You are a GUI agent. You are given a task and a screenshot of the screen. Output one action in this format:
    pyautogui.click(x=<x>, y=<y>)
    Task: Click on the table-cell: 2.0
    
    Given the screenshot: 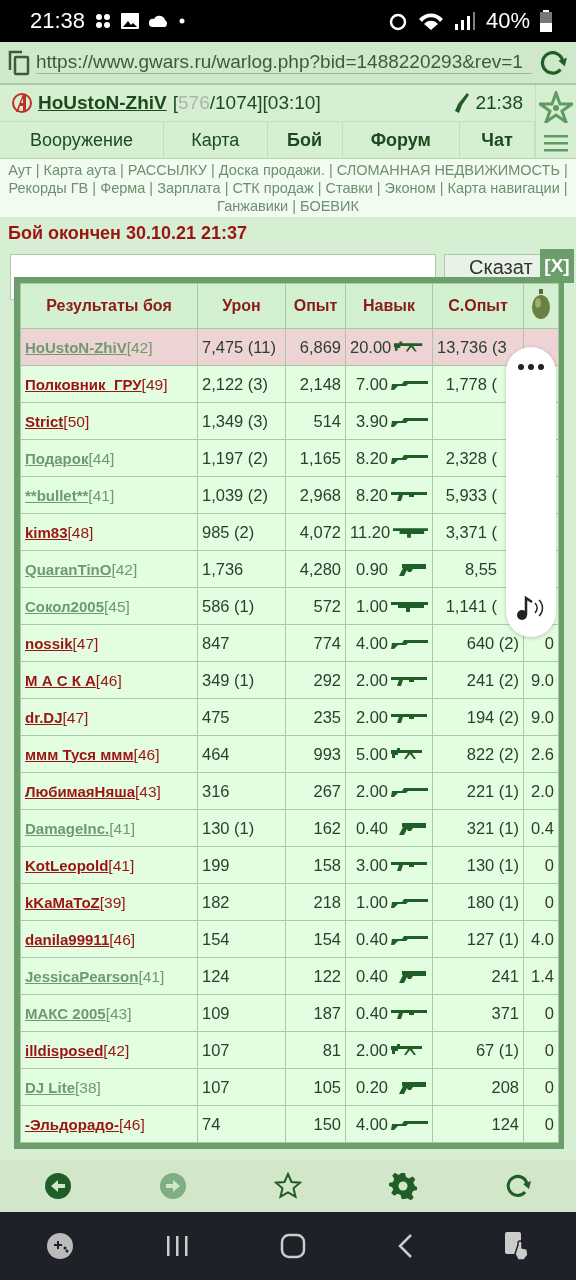 What is the action you would take?
    pyautogui.click(x=541, y=791)
    